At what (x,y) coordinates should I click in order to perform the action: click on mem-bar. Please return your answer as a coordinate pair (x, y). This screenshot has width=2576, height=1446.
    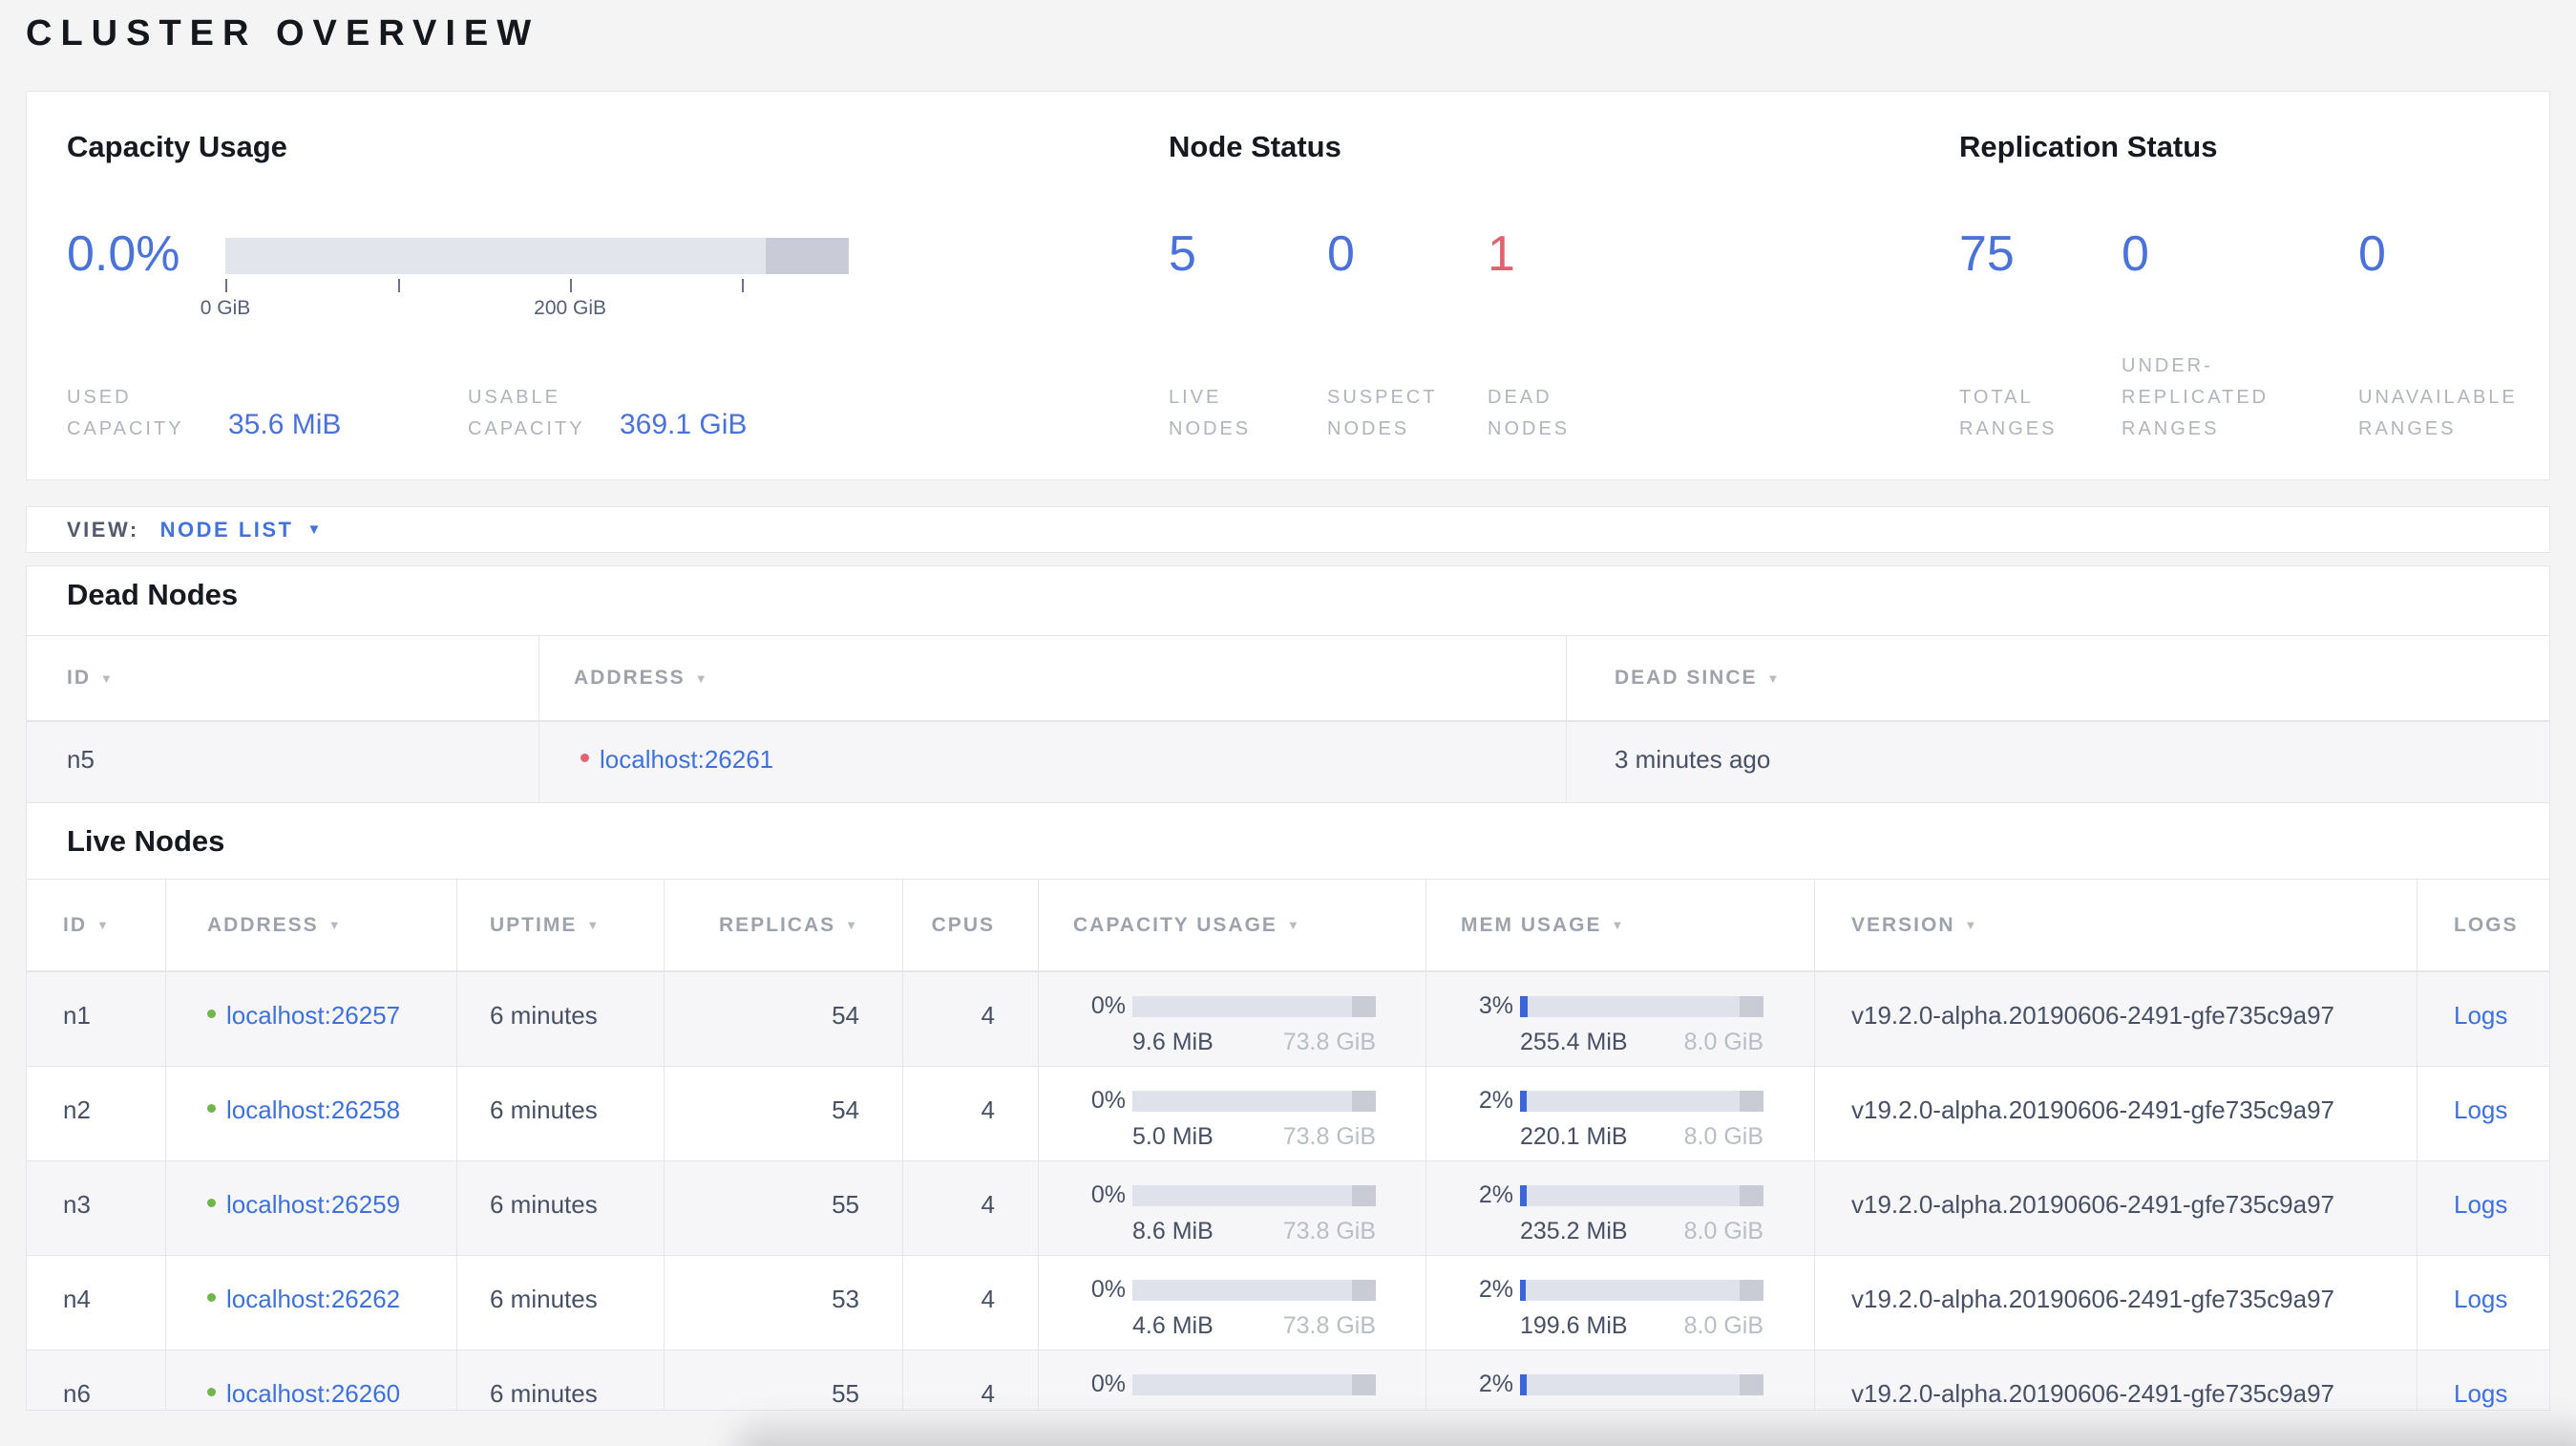
    Looking at the image, I should click on (1641, 1101).